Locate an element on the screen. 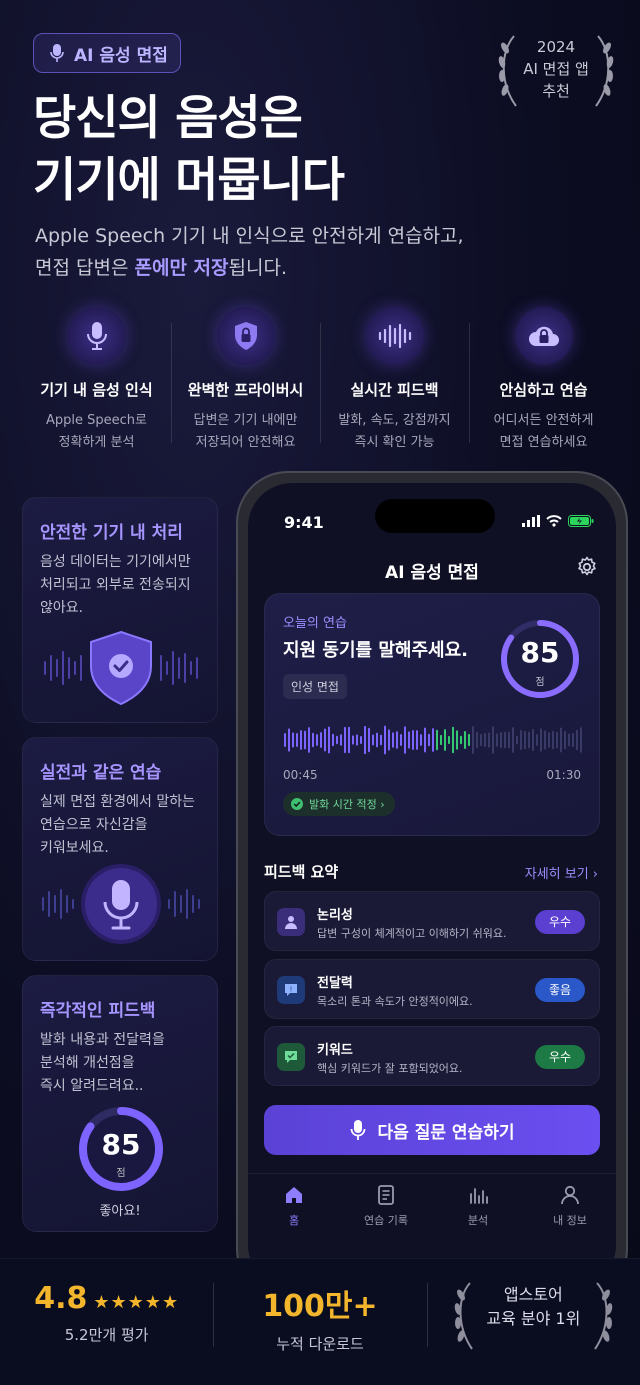 Image resolution: width=640 pixels, height=1385 pixels. card-title: 안전한 기기 내 처리 is located at coordinates (111, 533).